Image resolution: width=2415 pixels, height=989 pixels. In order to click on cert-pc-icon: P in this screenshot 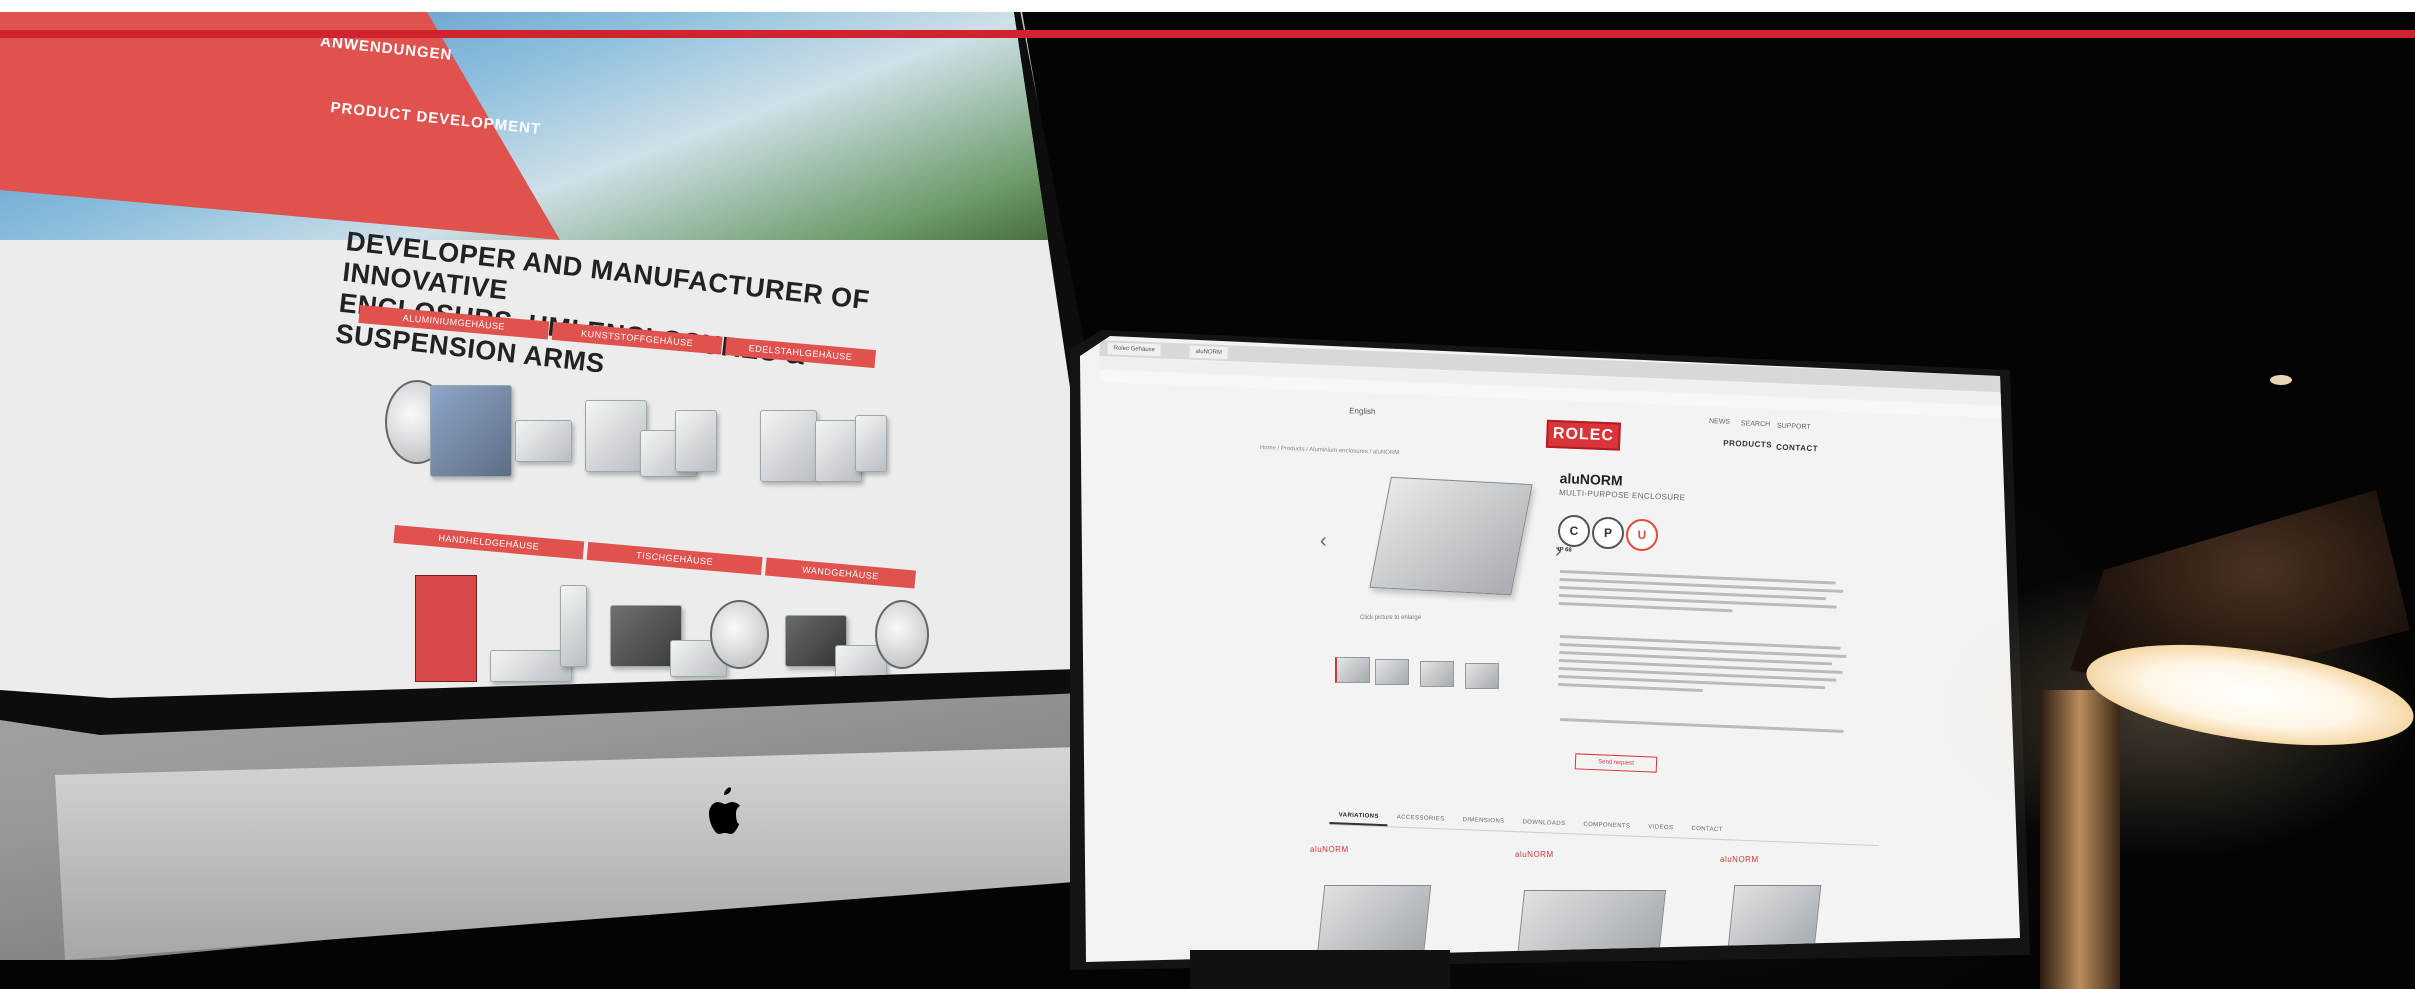, I will do `click(1608, 533)`.